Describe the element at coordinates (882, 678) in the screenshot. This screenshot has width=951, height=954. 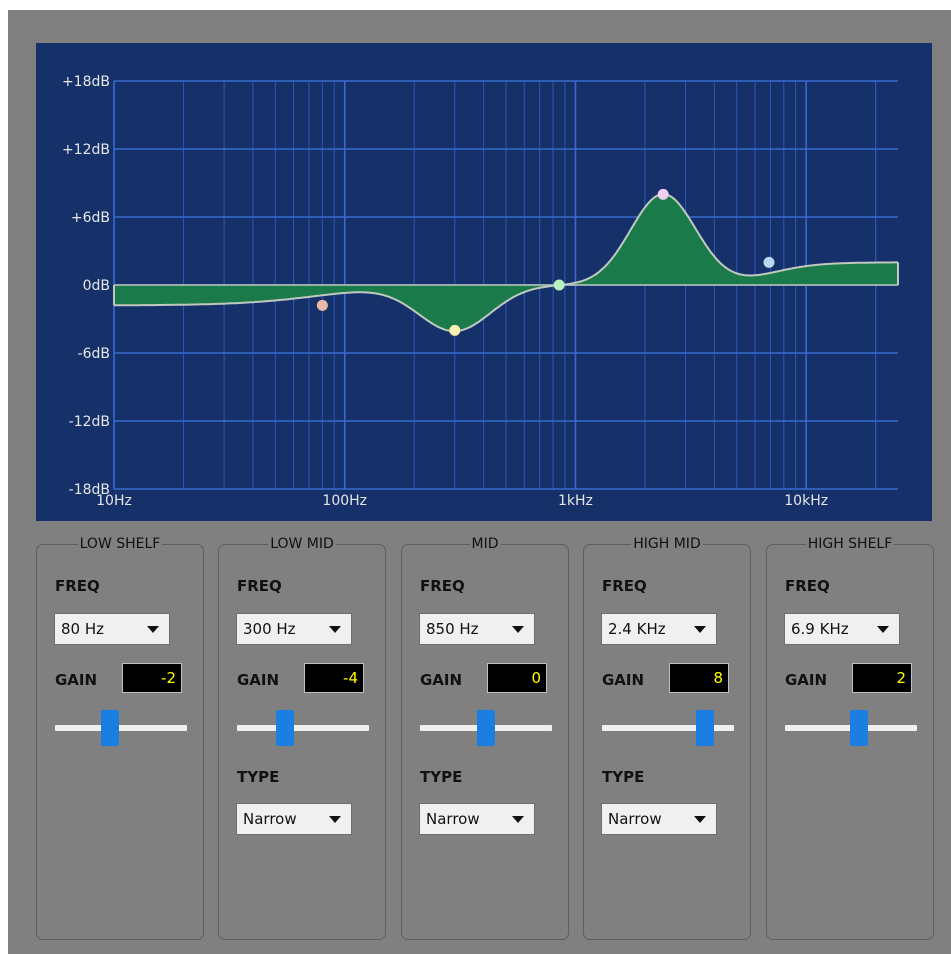
I see `gain-value: 2` at that location.